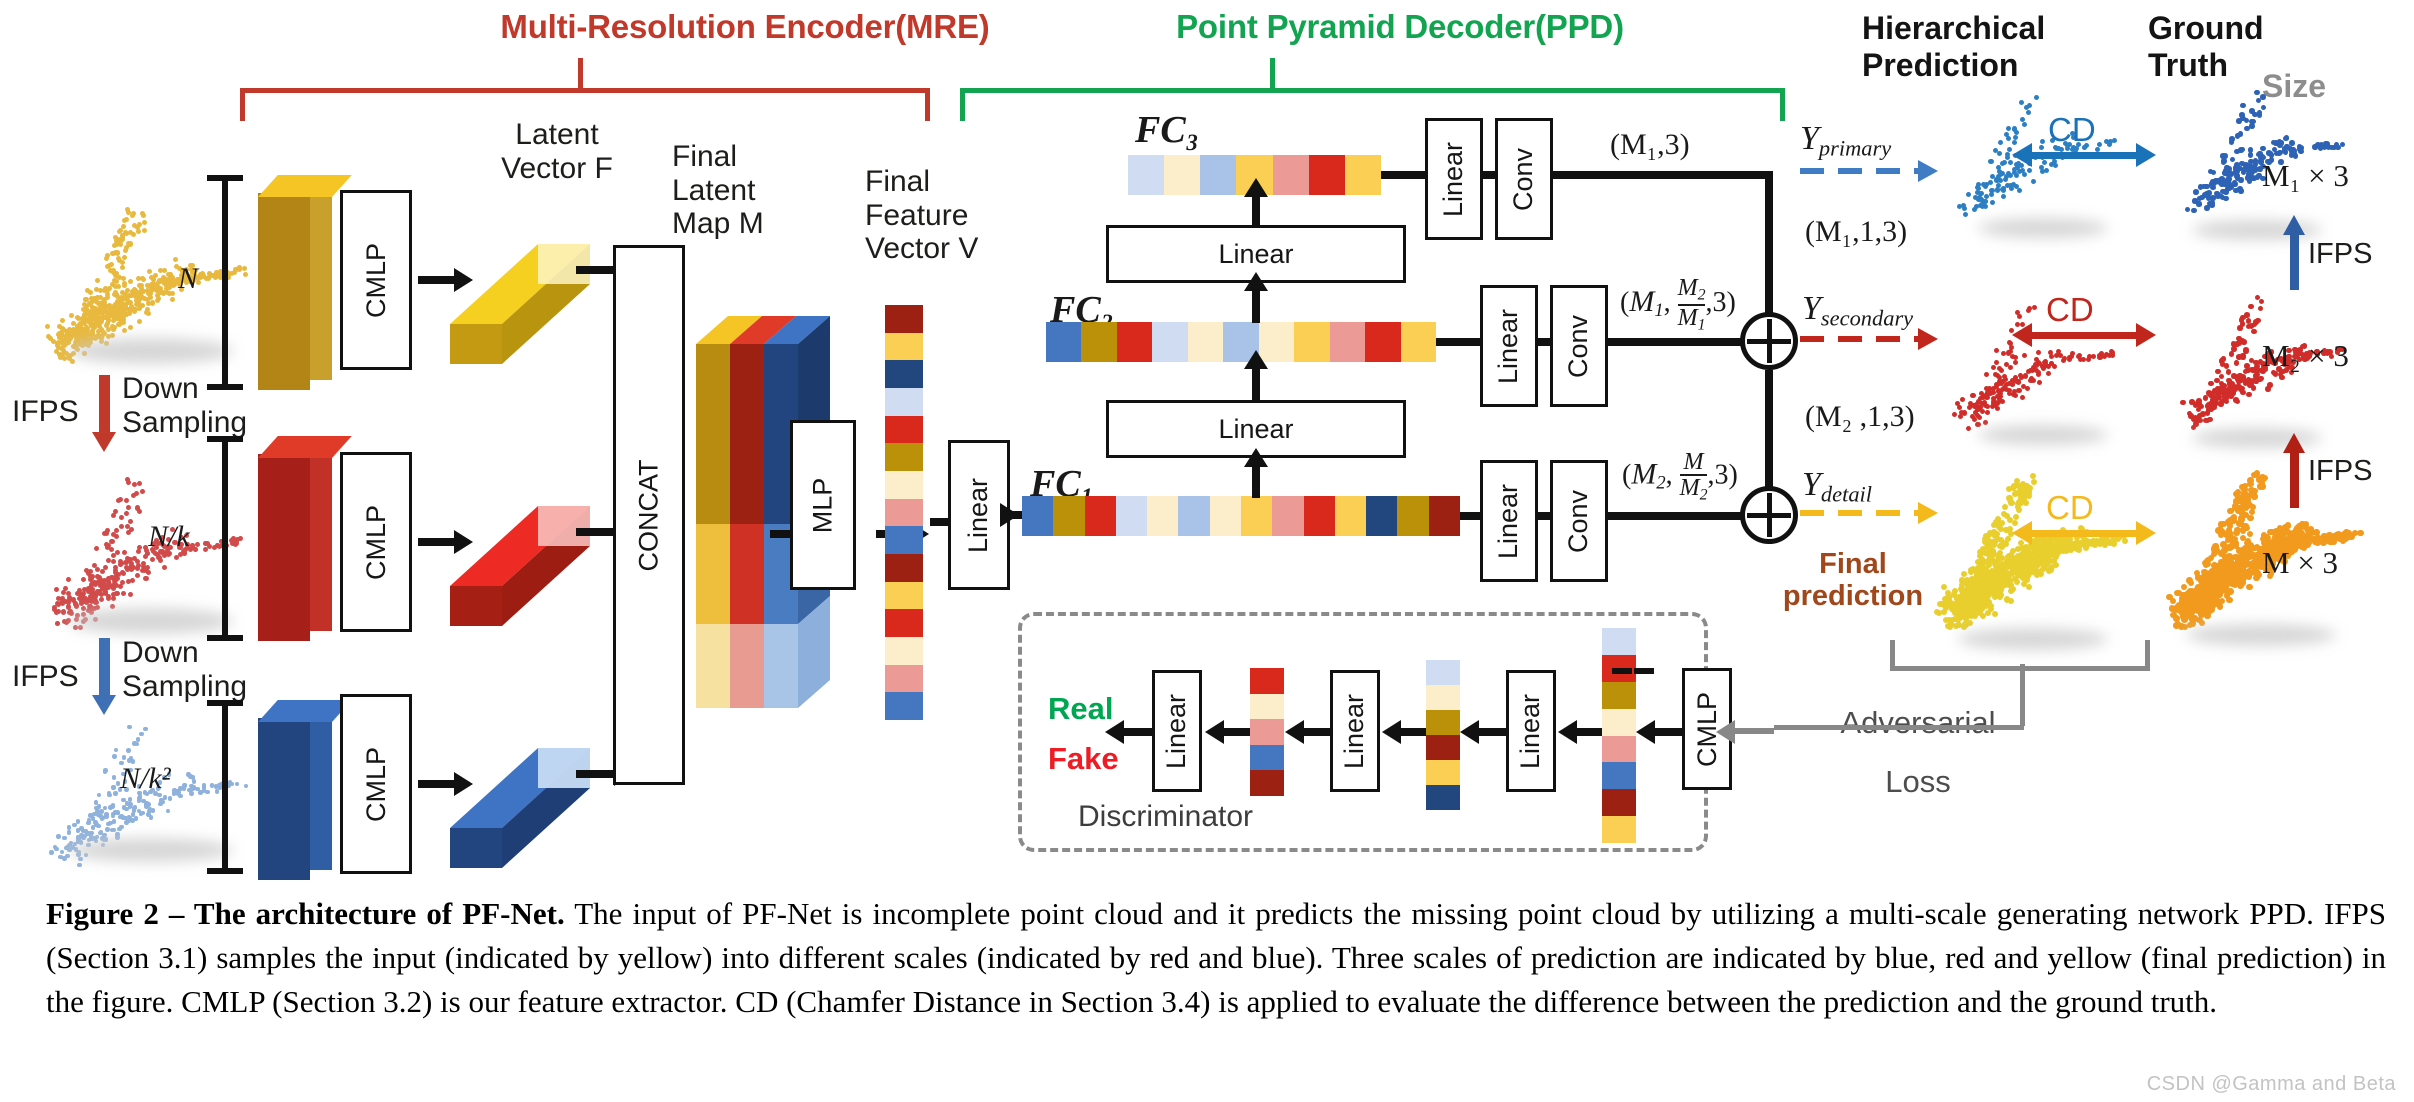 The width and height of the screenshot is (2414, 1102). What do you see at coordinates (1650, 144) in the screenshot?
I see `shape-primary: (M₁,3)` at bounding box center [1650, 144].